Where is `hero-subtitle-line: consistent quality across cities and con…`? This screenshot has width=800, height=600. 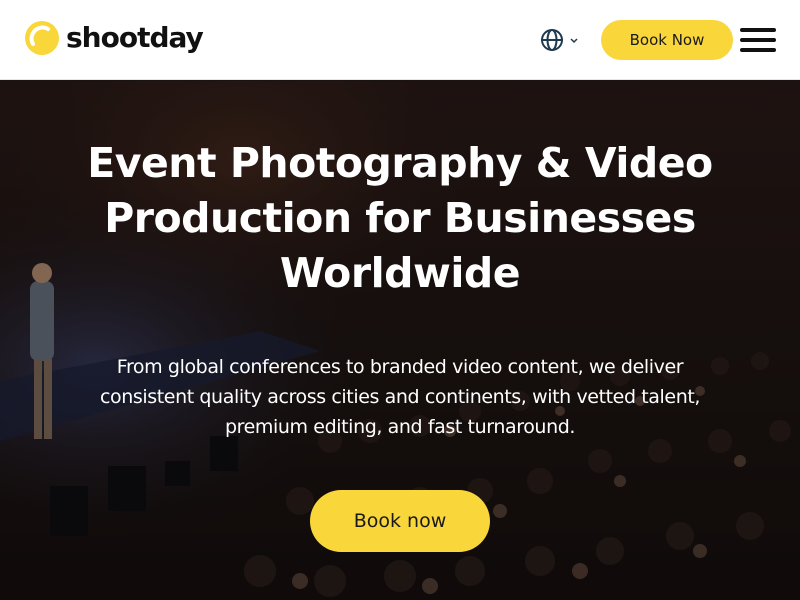 hero-subtitle-line: consistent quality across cities and con… is located at coordinates (400, 397).